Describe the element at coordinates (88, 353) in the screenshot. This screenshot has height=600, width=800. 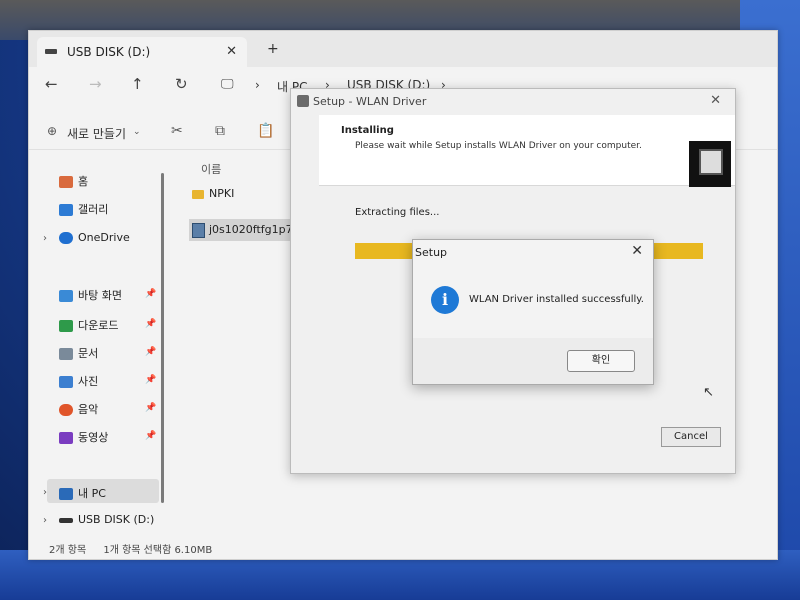
I see `nav-item-label: 문서` at that location.